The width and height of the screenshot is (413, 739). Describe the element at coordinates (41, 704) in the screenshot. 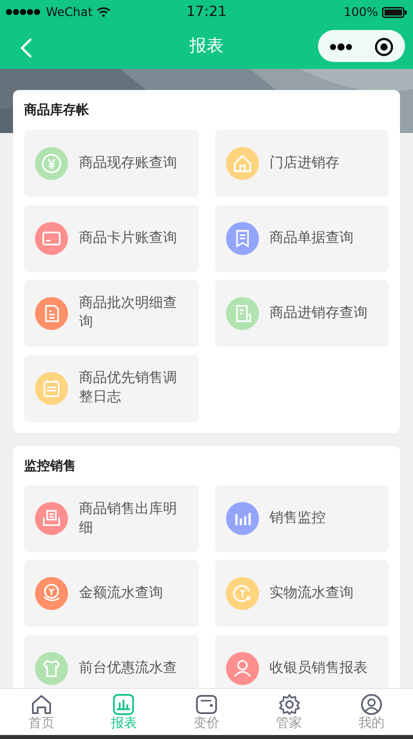

I see `home-icon` at that location.